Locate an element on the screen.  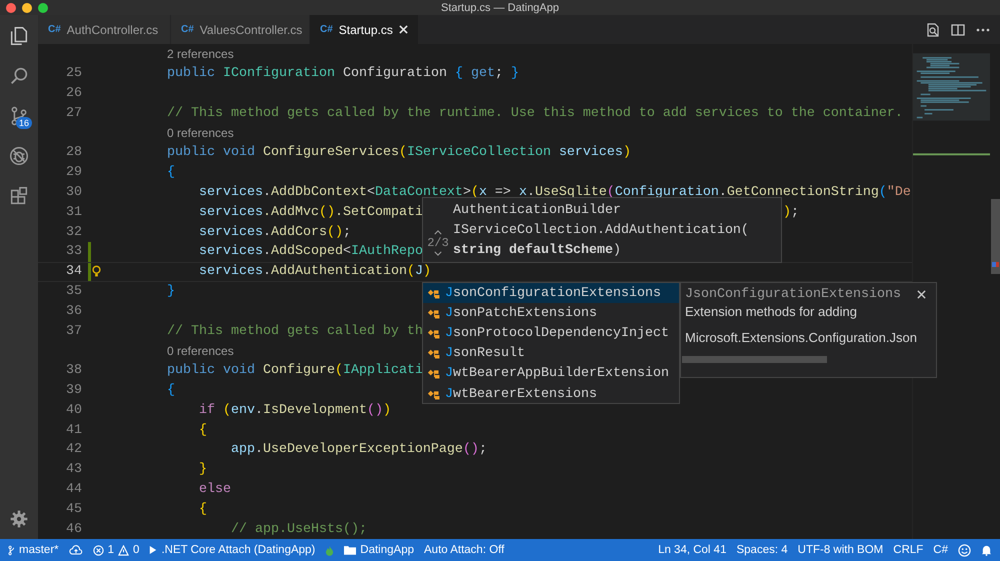
signature-text: string defaultScheme) is located at coordinates (537, 251).